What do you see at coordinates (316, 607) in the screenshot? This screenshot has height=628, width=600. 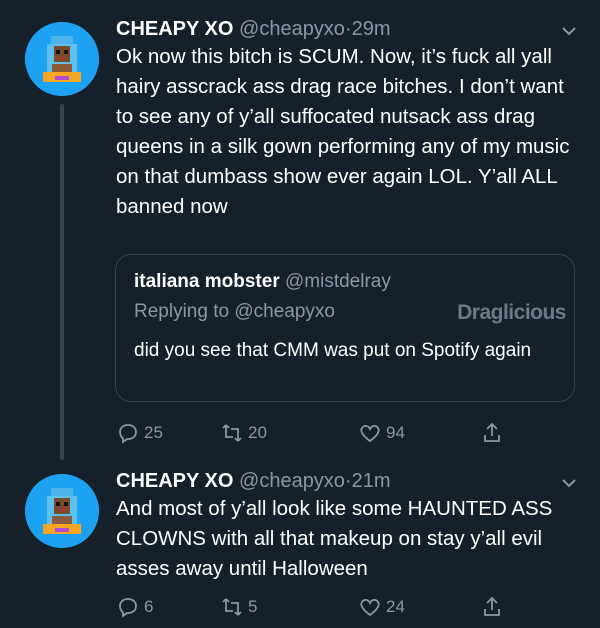 I see `action-bar: 6 5 24` at bounding box center [316, 607].